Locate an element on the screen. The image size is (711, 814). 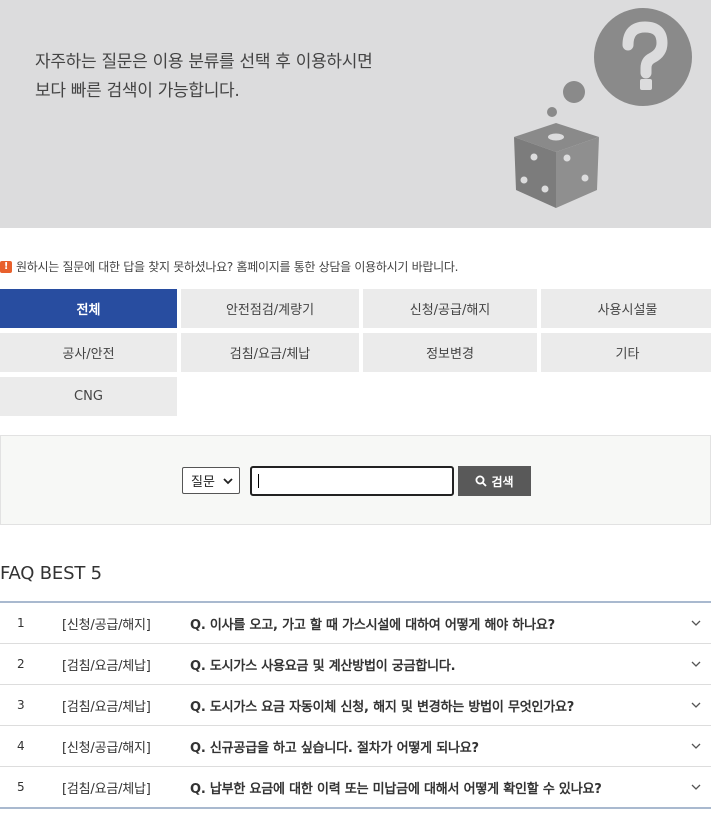
tab-facilities: 사용시설물 is located at coordinates (626, 308).